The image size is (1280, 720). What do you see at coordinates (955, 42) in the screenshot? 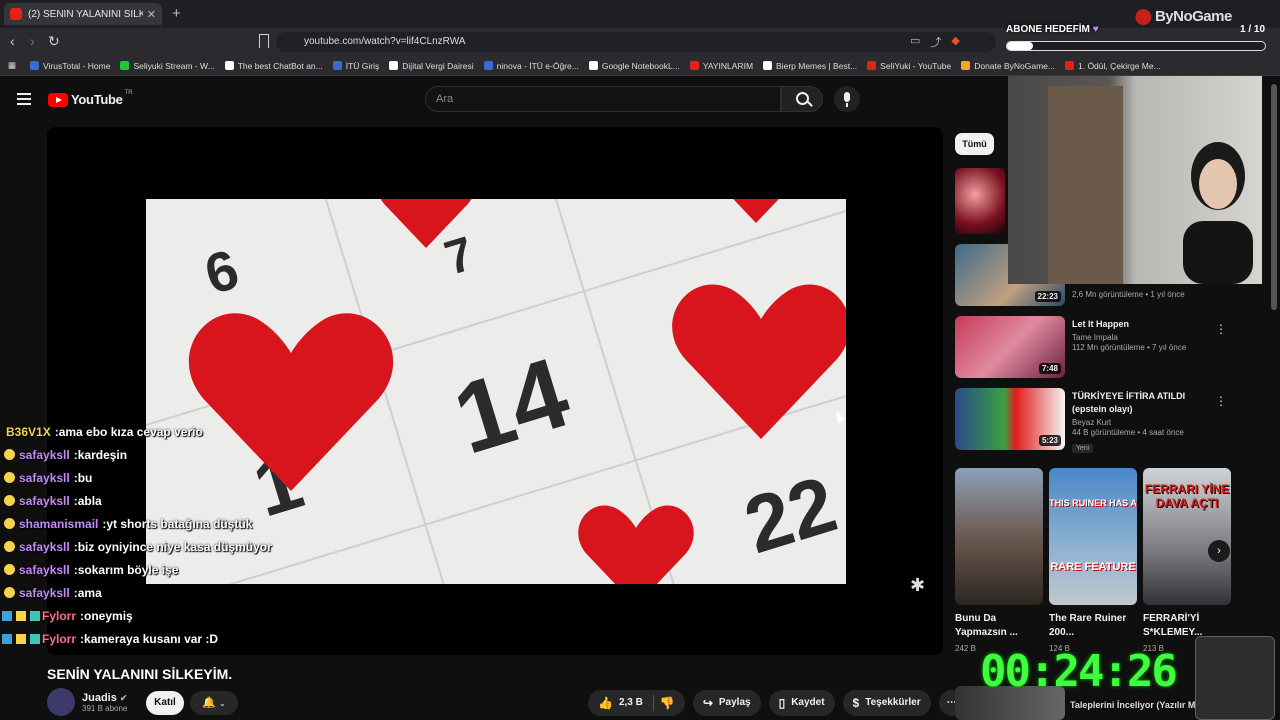
I see `brave-shield-icon: ◆` at bounding box center [955, 42].